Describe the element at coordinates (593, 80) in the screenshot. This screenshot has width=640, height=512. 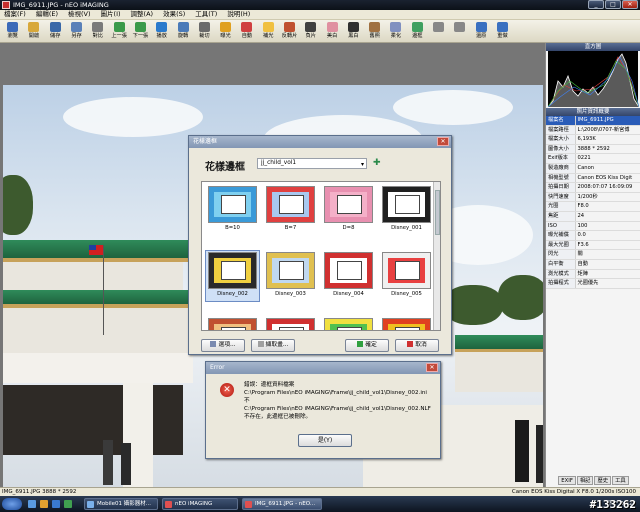
I see `histogram-graph` at that location.